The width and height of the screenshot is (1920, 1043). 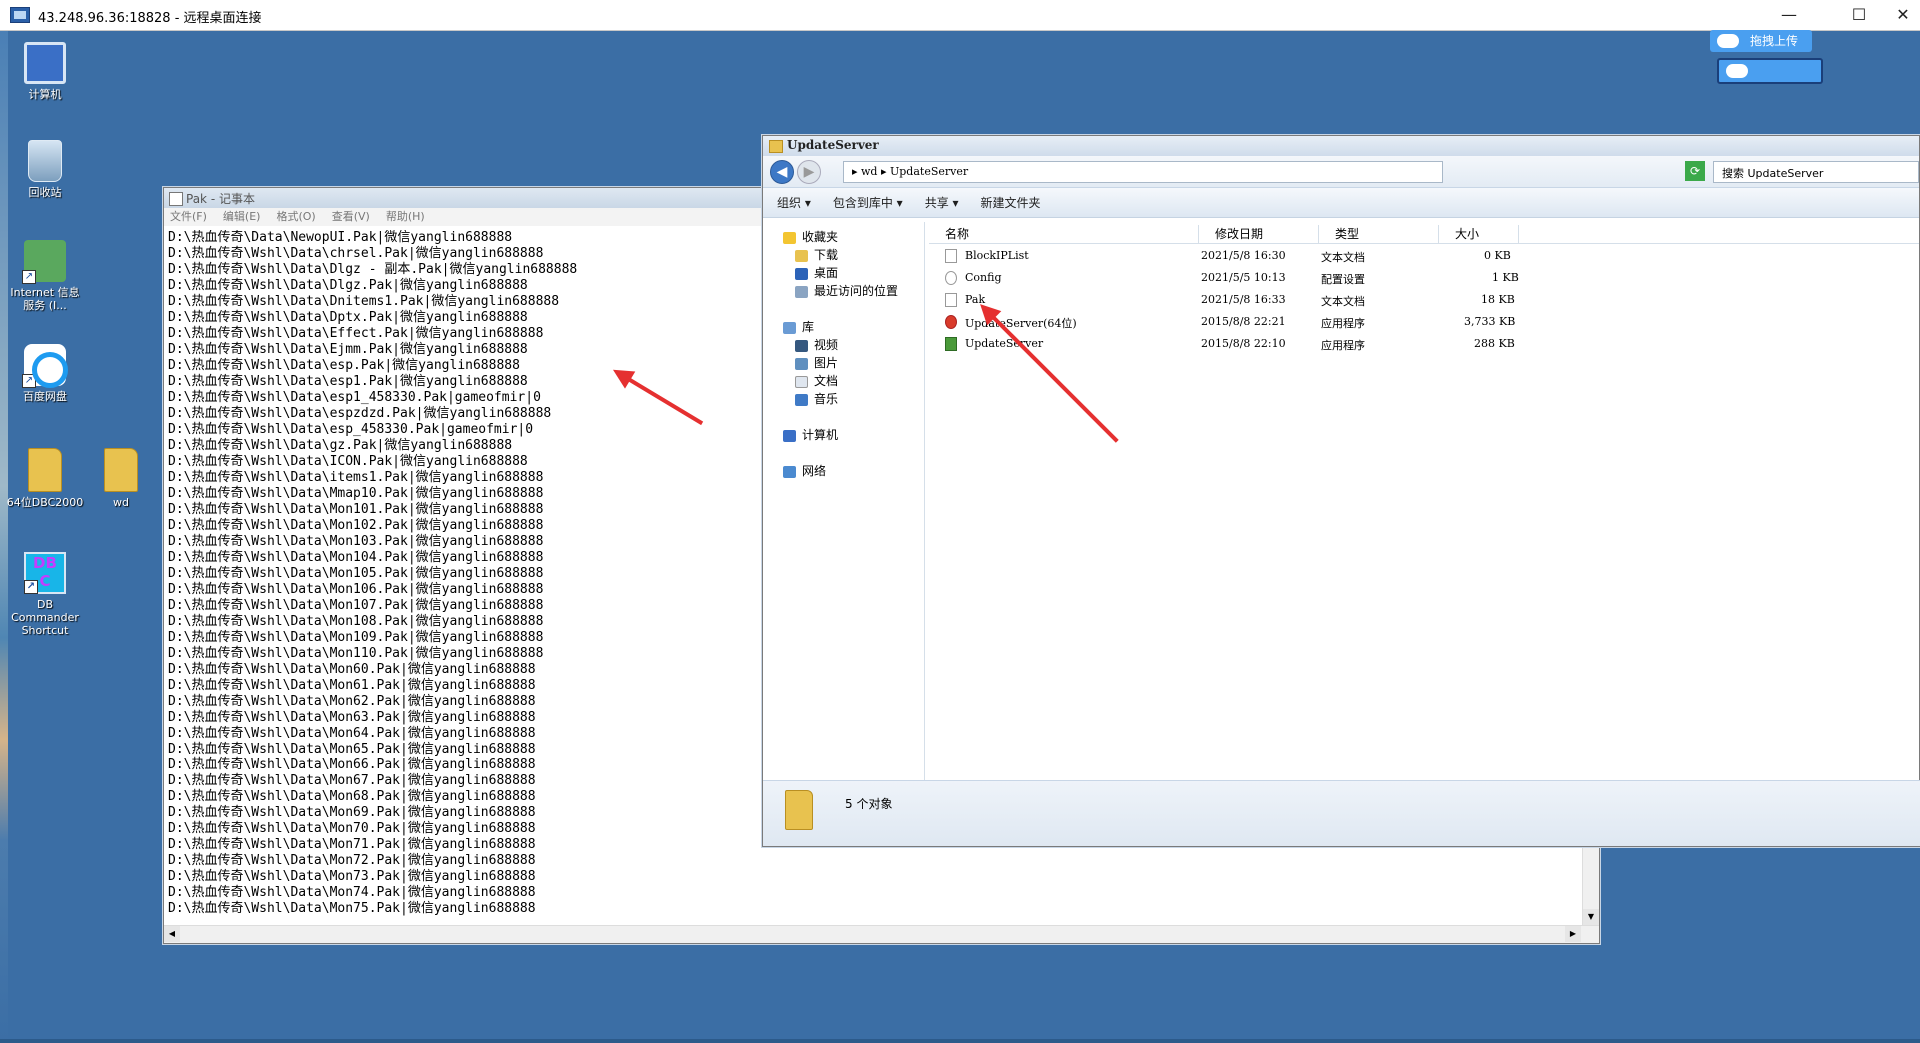 I want to click on nav-label: 最近访问的位置, so click(x=856, y=291).